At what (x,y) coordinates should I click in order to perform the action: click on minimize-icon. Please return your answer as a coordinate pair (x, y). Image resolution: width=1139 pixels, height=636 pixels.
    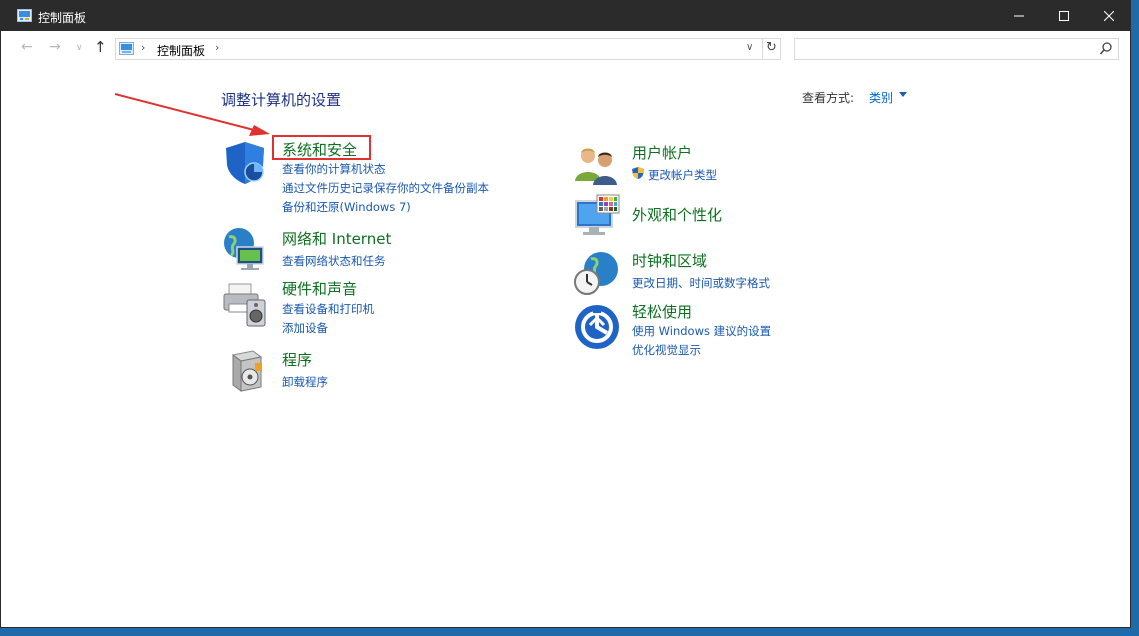
    Looking at the image, I should click on (1019, 16).